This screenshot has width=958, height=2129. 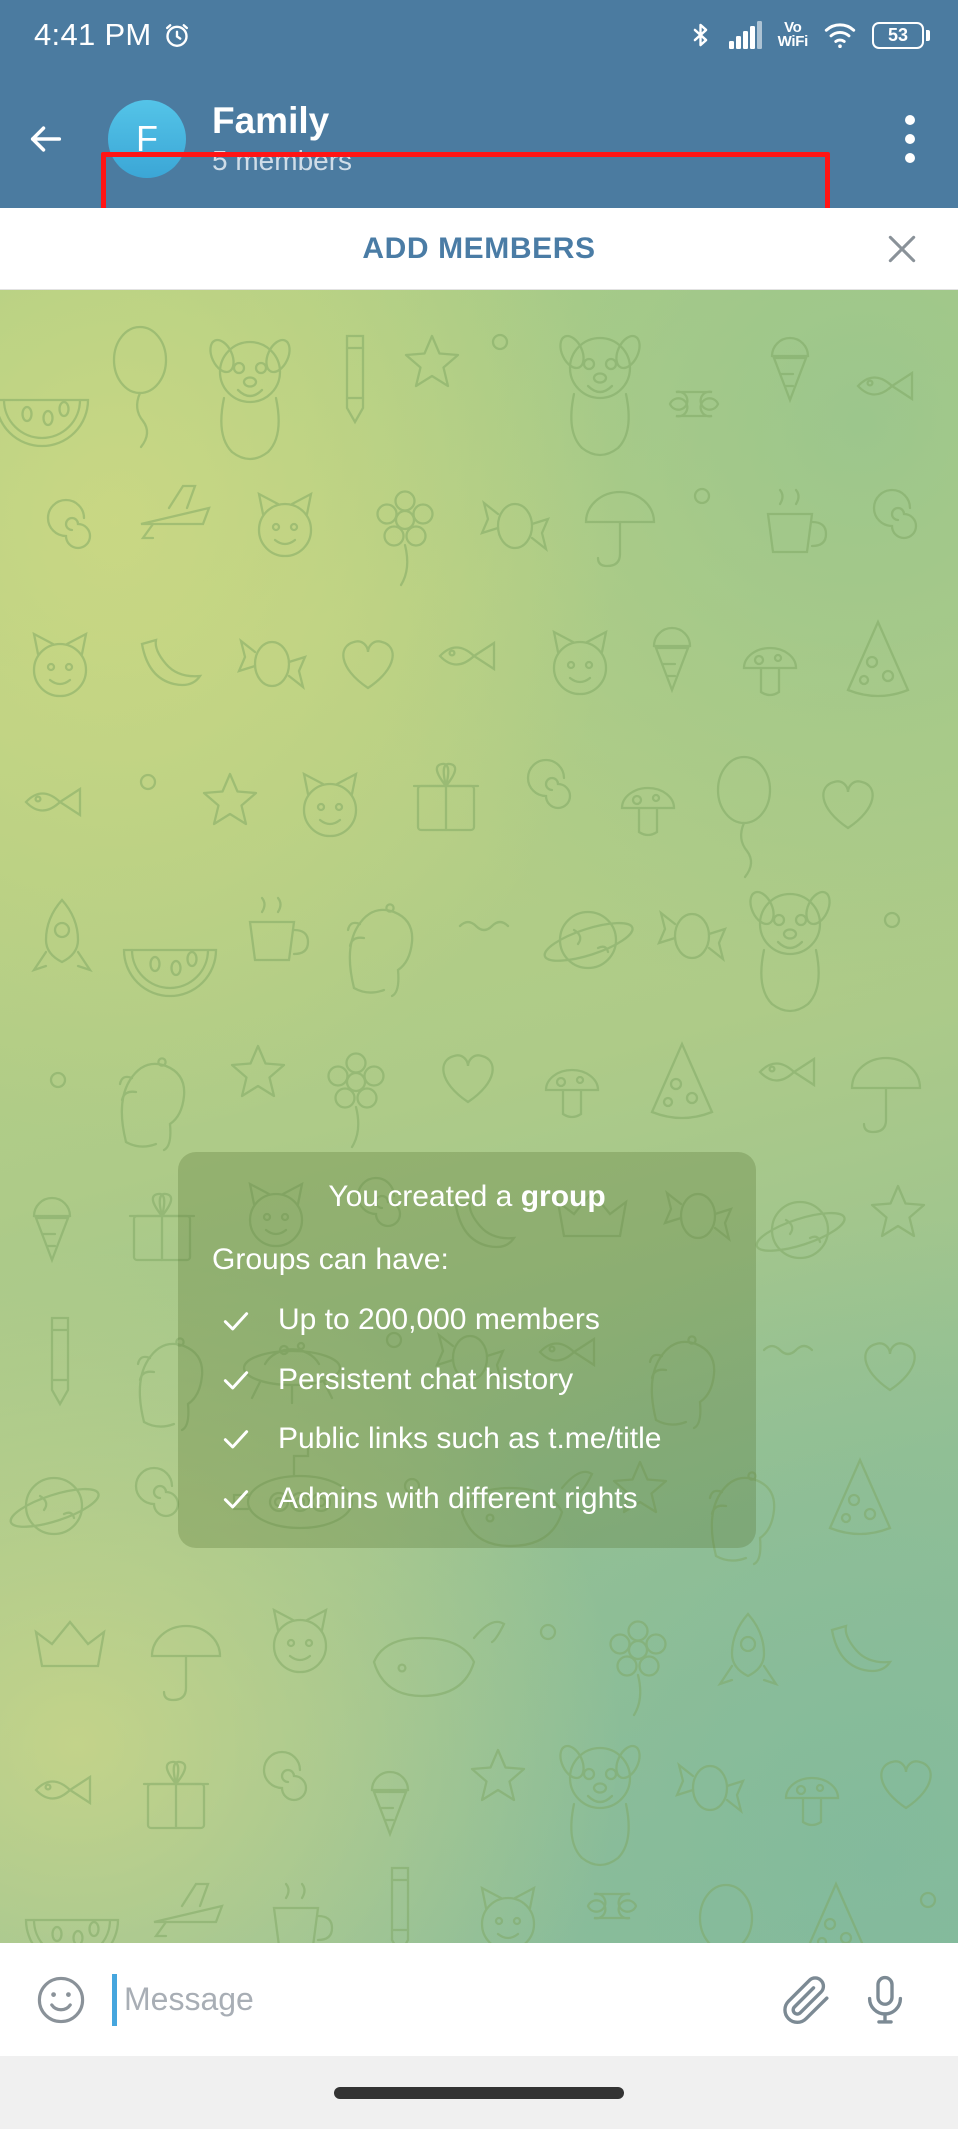 What do you see at coordinates (700, 35) in the screenshot?
I see `bluetooth-icon` at bounding box center [700, 35].